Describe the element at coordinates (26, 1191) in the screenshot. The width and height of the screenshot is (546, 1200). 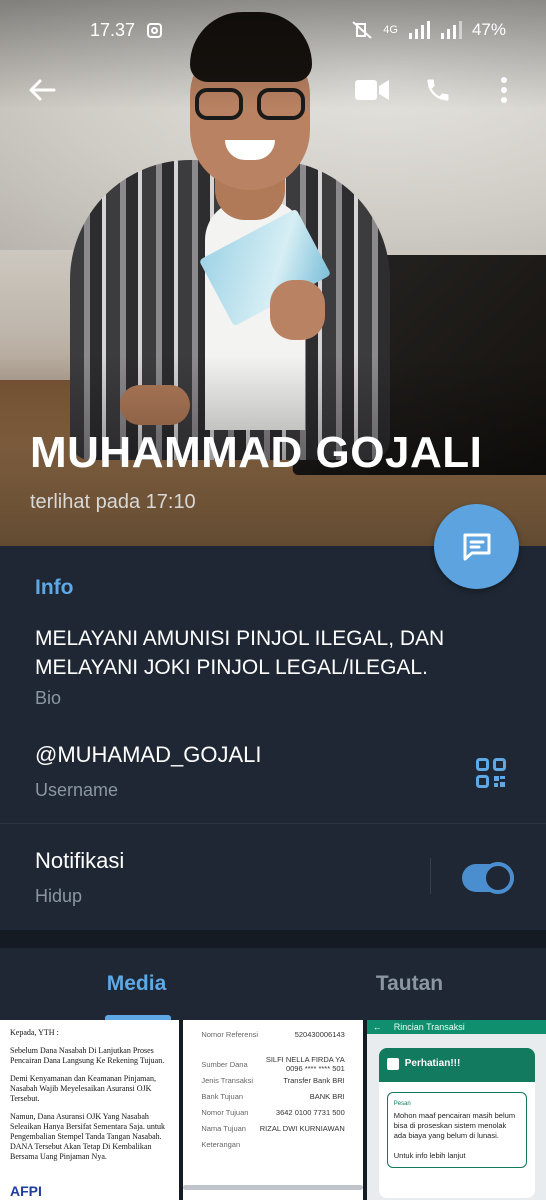
I see `doc-logo: AFPI` at that location.